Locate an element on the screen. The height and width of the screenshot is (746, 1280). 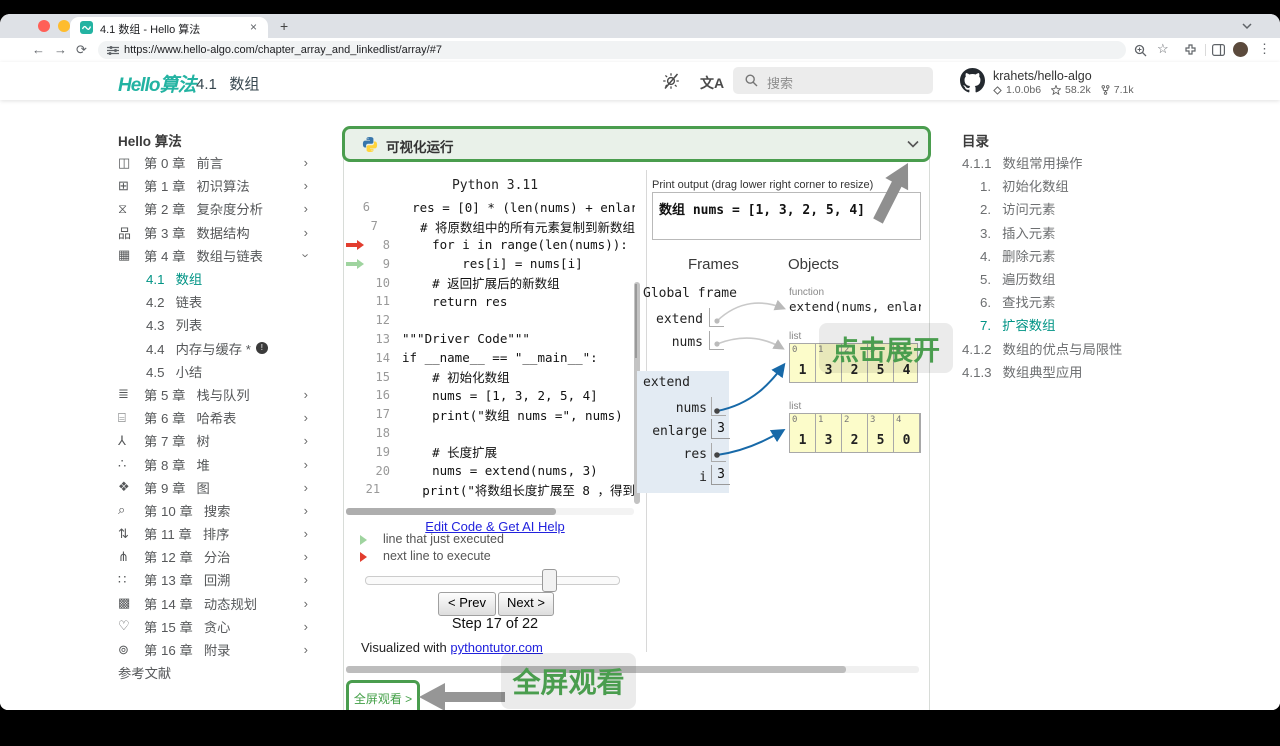
sidebar-item-ch1: ⊞ 第 1 章 初识算法 › is located at coordinates (216, 185).